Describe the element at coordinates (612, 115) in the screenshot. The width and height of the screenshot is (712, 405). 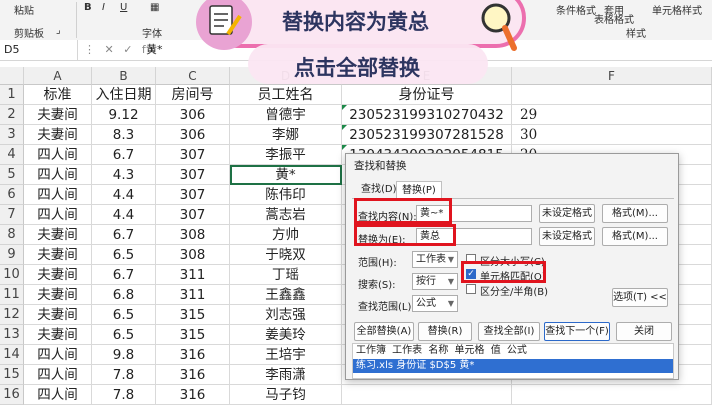
I see `table-cell: 29` at that location.